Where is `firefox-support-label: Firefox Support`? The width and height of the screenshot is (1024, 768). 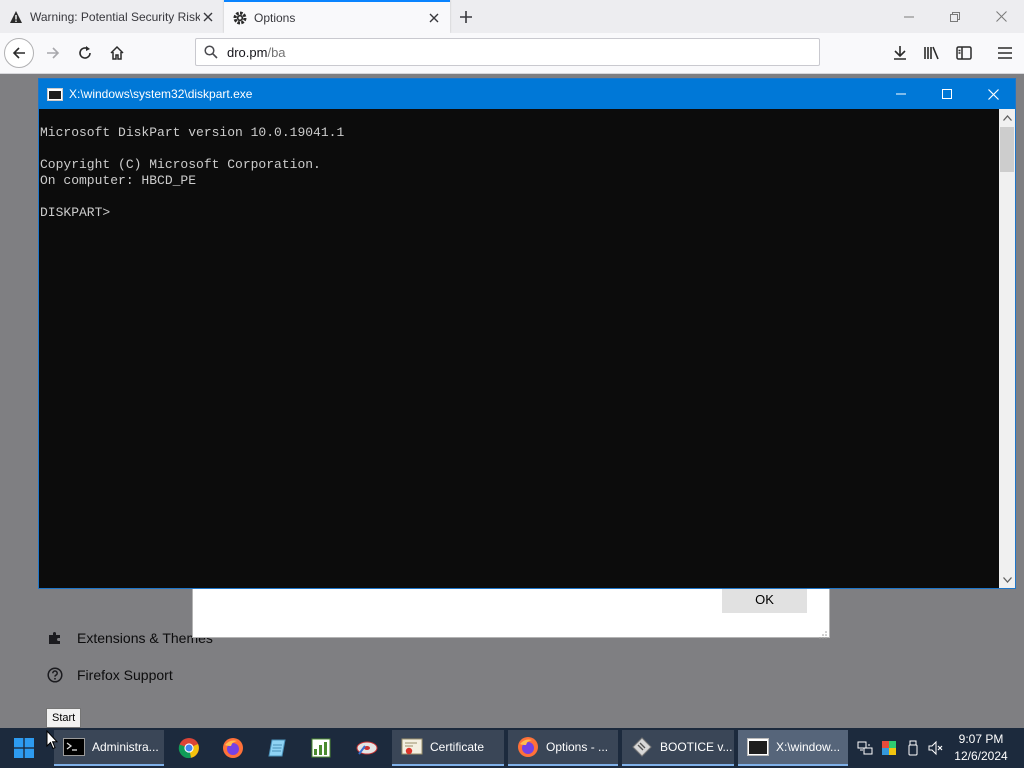
firefox-support-label: Firefox Support is located at coordinates (125, 675).